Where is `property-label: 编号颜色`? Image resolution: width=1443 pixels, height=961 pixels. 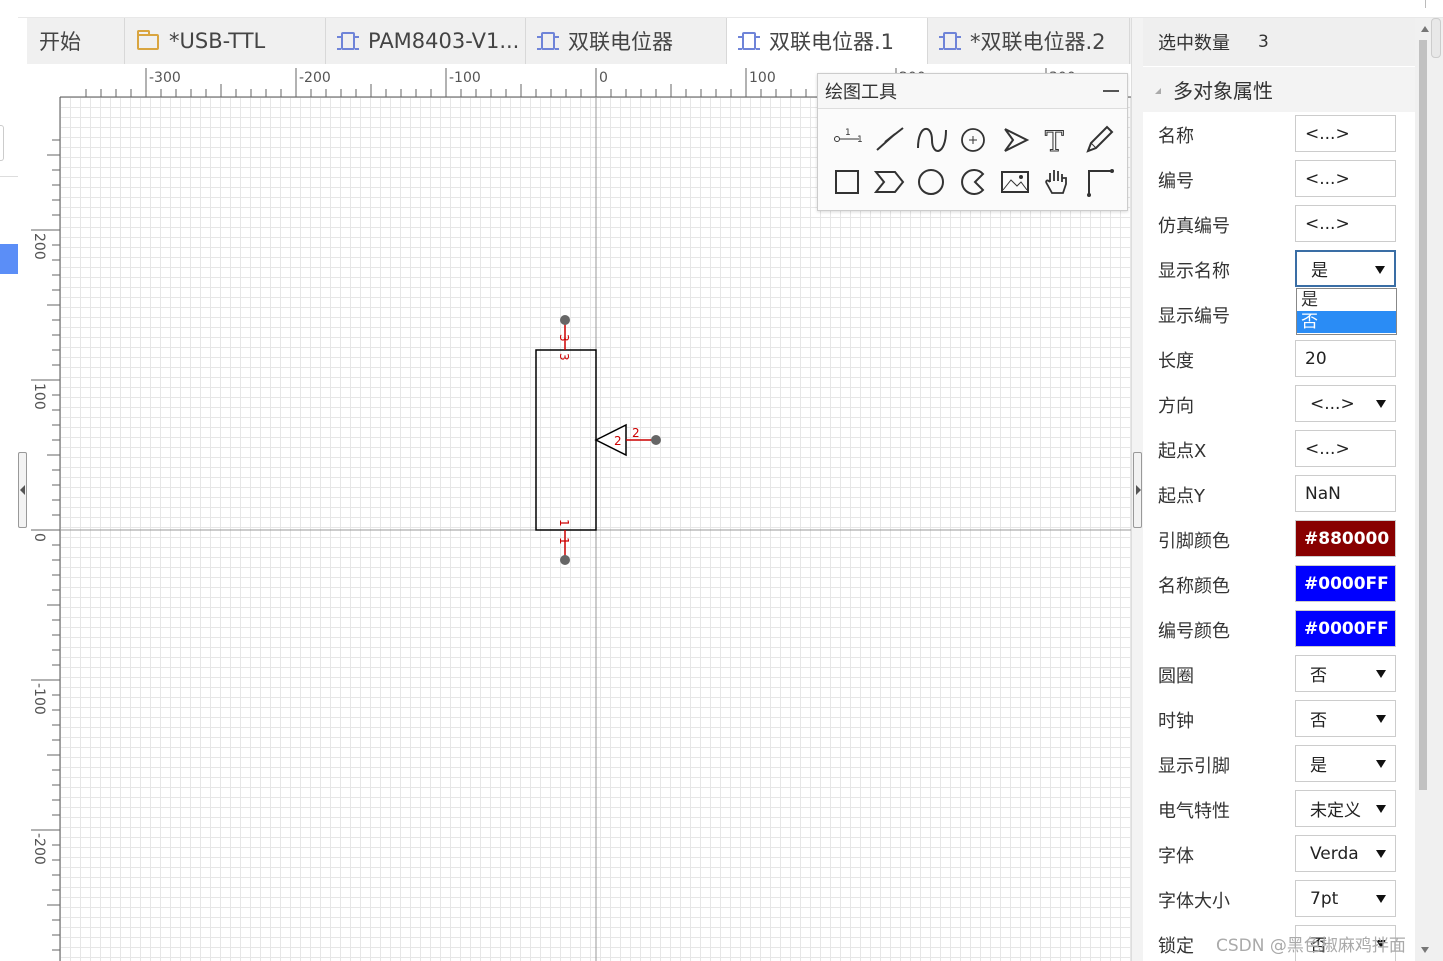
property-label: 编号颜色 is located at coordinates (1194, 631).